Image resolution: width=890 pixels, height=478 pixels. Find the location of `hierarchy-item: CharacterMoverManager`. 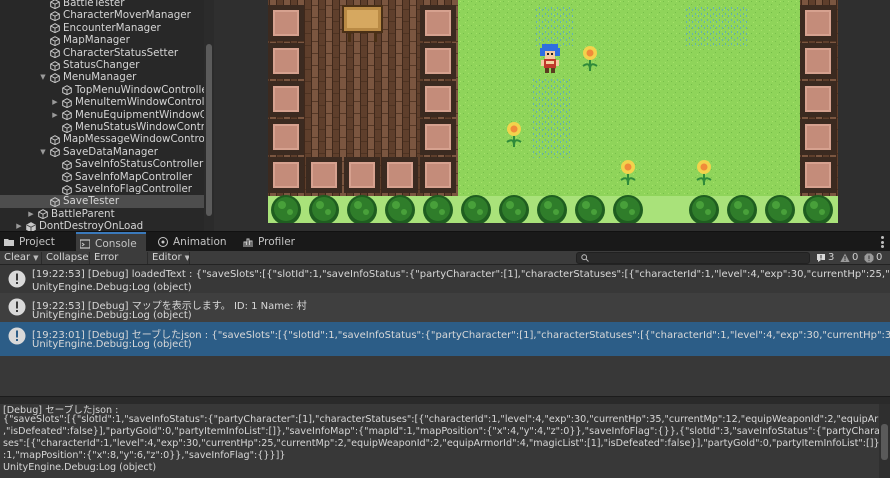

hierarchy-item: CharacterMoverManager is located at coordinates (107, 15).